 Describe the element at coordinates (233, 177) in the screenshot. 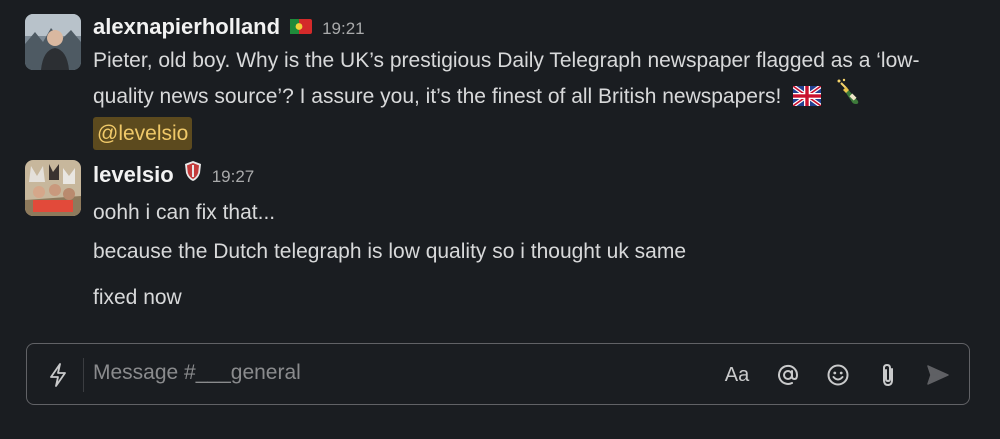

I see `timestamp: 19:27` at that location.